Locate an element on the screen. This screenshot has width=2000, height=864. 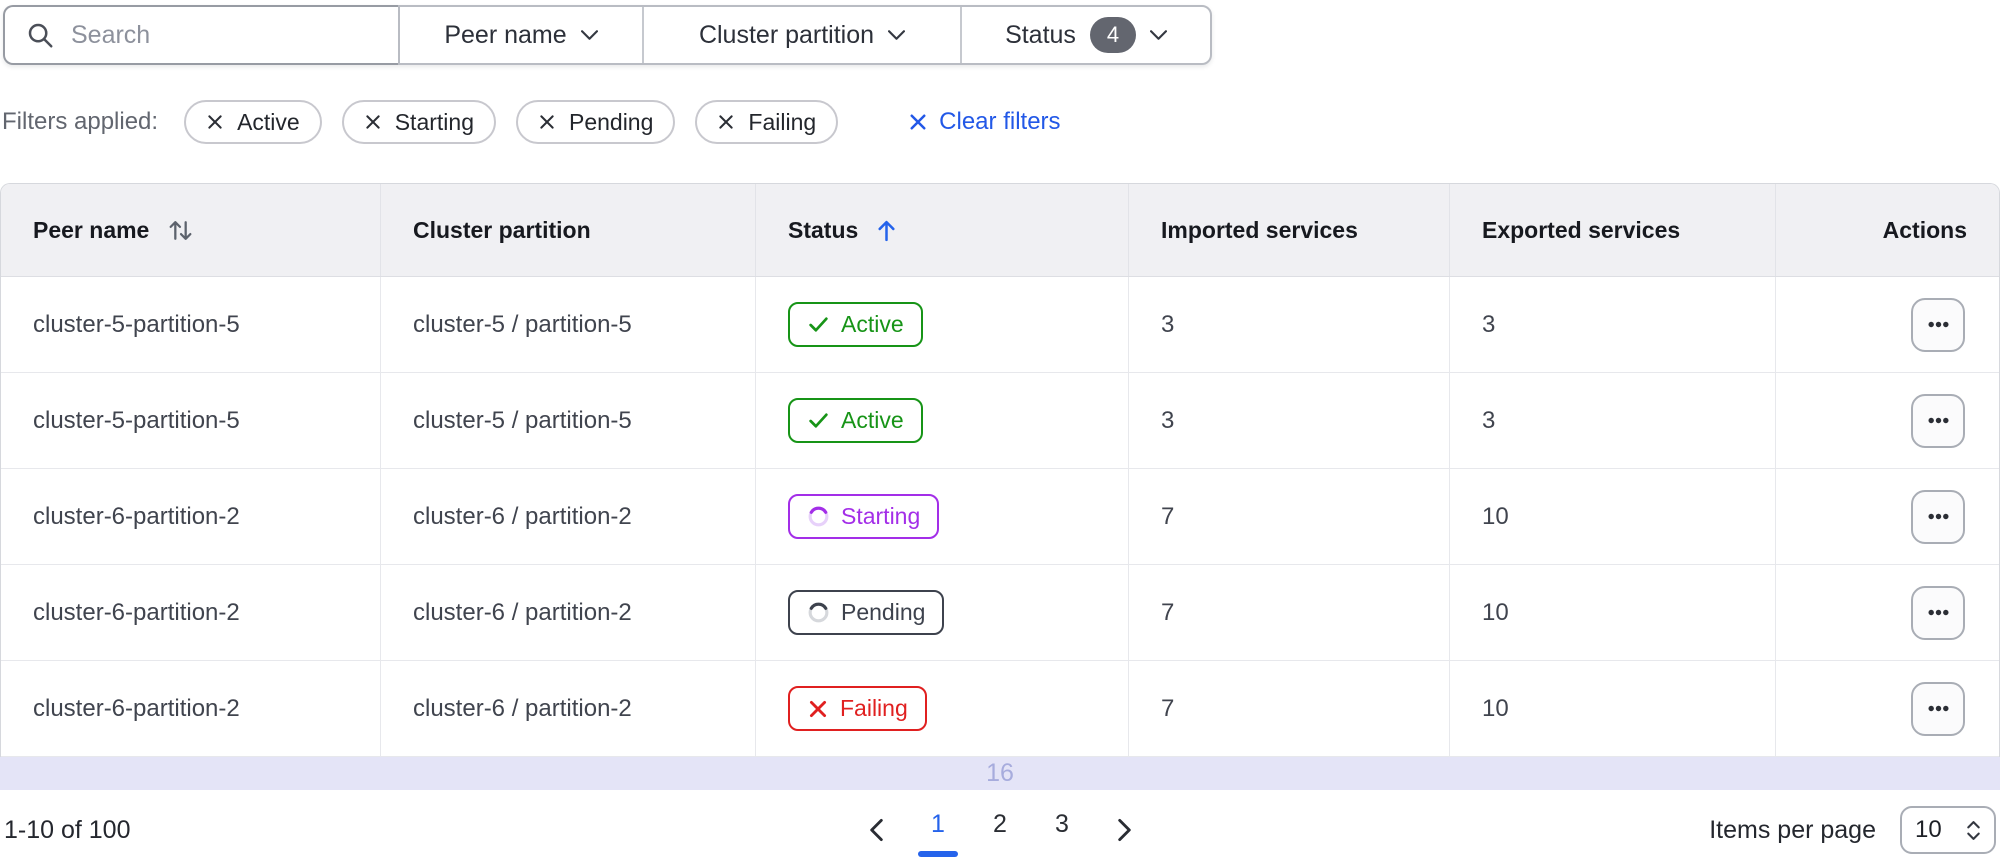
column-header-actions: Actions is located at coordinates (1887, 230).